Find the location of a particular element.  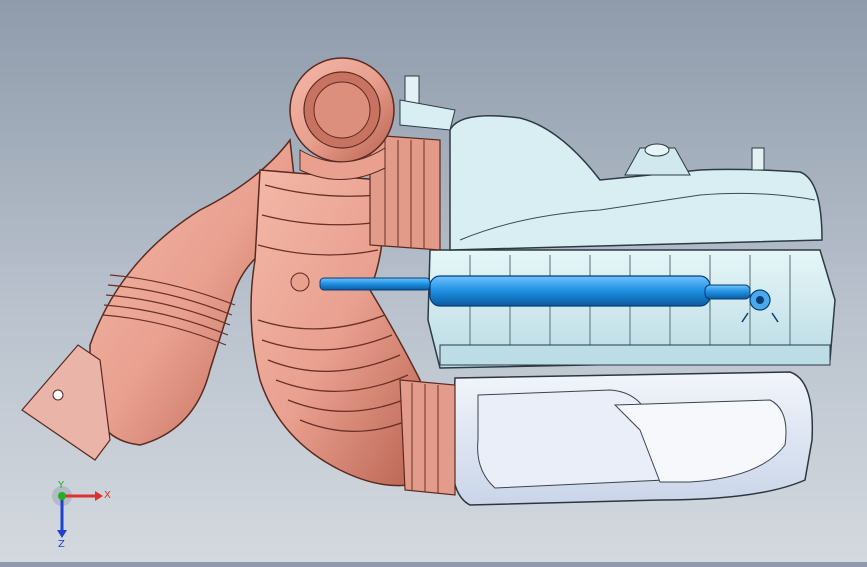

triad-z-label: Z is located at coordinates (61, 543).